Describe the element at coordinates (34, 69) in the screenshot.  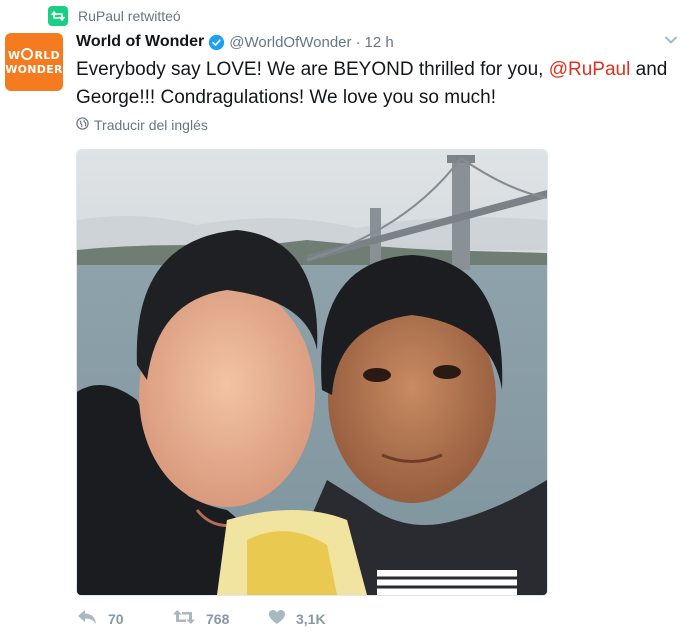
I see `avatar-logo-line-2: WONDER` at that location.